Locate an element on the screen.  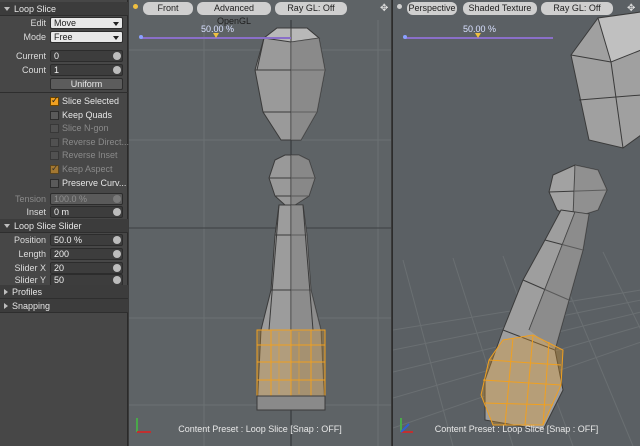
position-label: Position is located at coordinates (29, 240).